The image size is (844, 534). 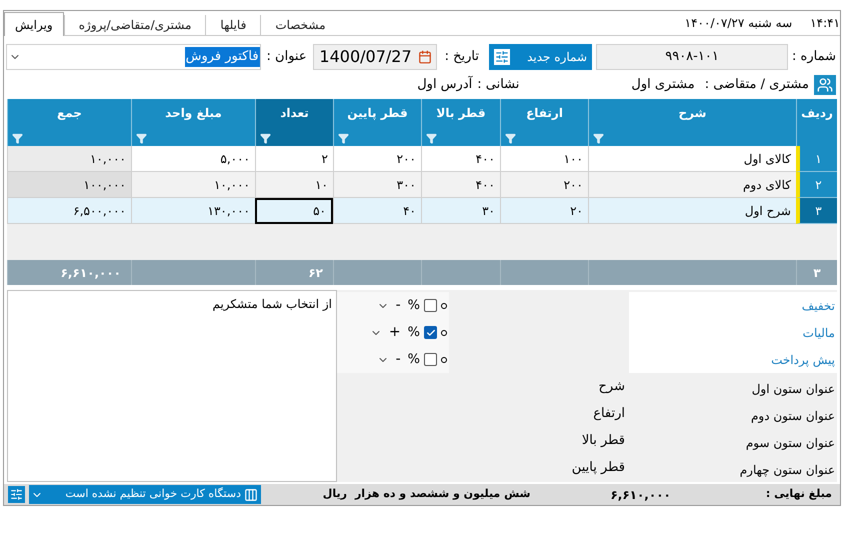 I want to click on table-cell: ۳۰, so click(x=460, y=211).